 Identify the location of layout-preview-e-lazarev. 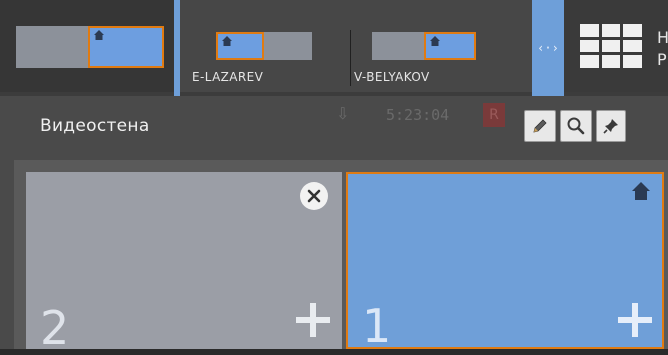
(264, 46).